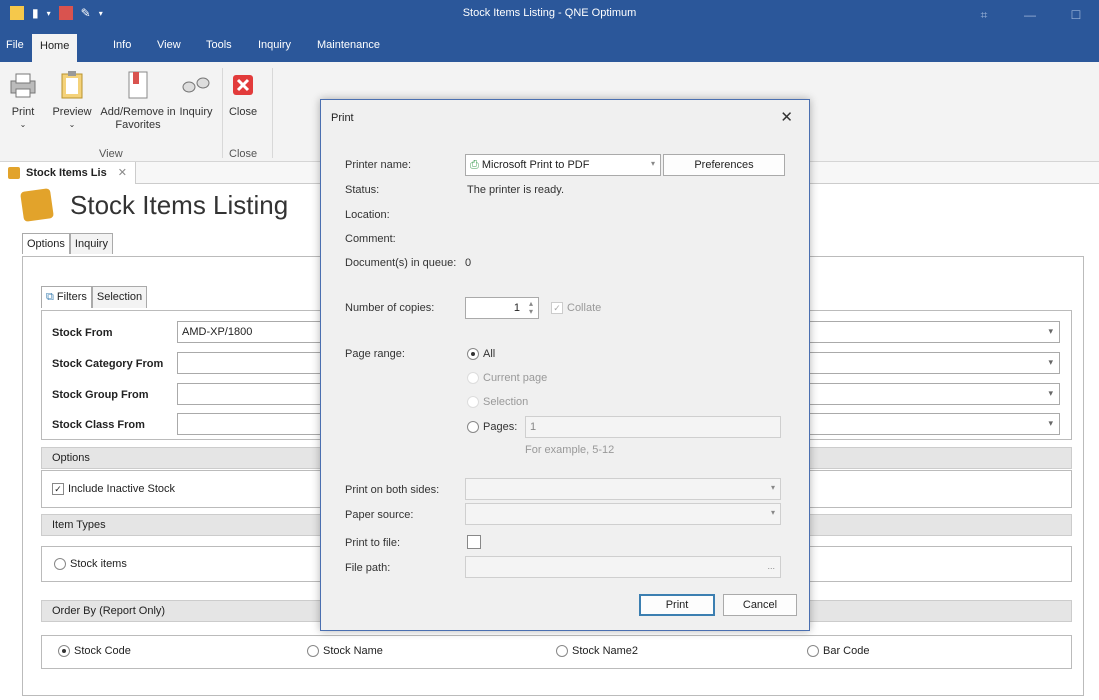  What do you see at coordinates (249, 394) in the screenshot?
I see `stock-group-from-input` at bounding box center [249, 394].